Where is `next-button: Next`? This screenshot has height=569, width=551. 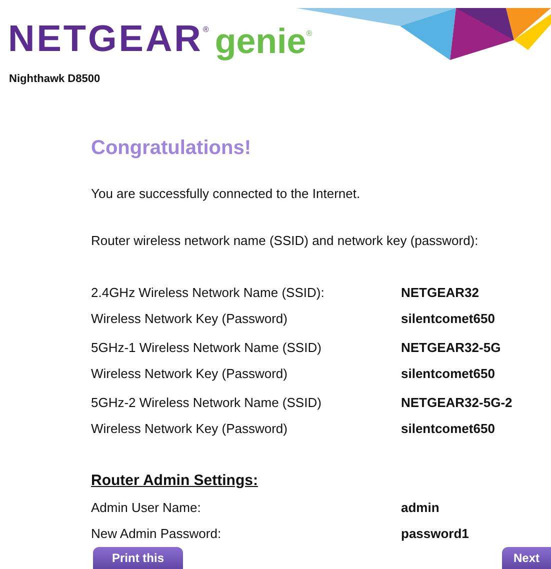 next-button: Next is located at coordinates (526, 558).